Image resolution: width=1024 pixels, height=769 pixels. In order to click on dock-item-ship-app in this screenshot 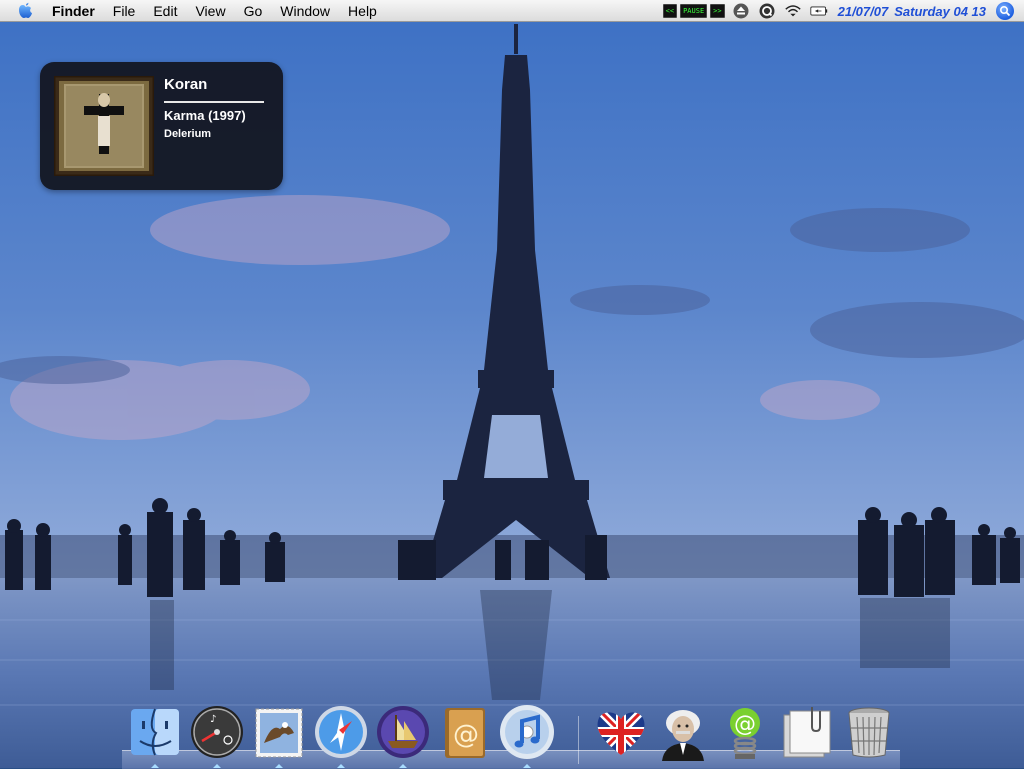, I will do `click(403, 733)`.